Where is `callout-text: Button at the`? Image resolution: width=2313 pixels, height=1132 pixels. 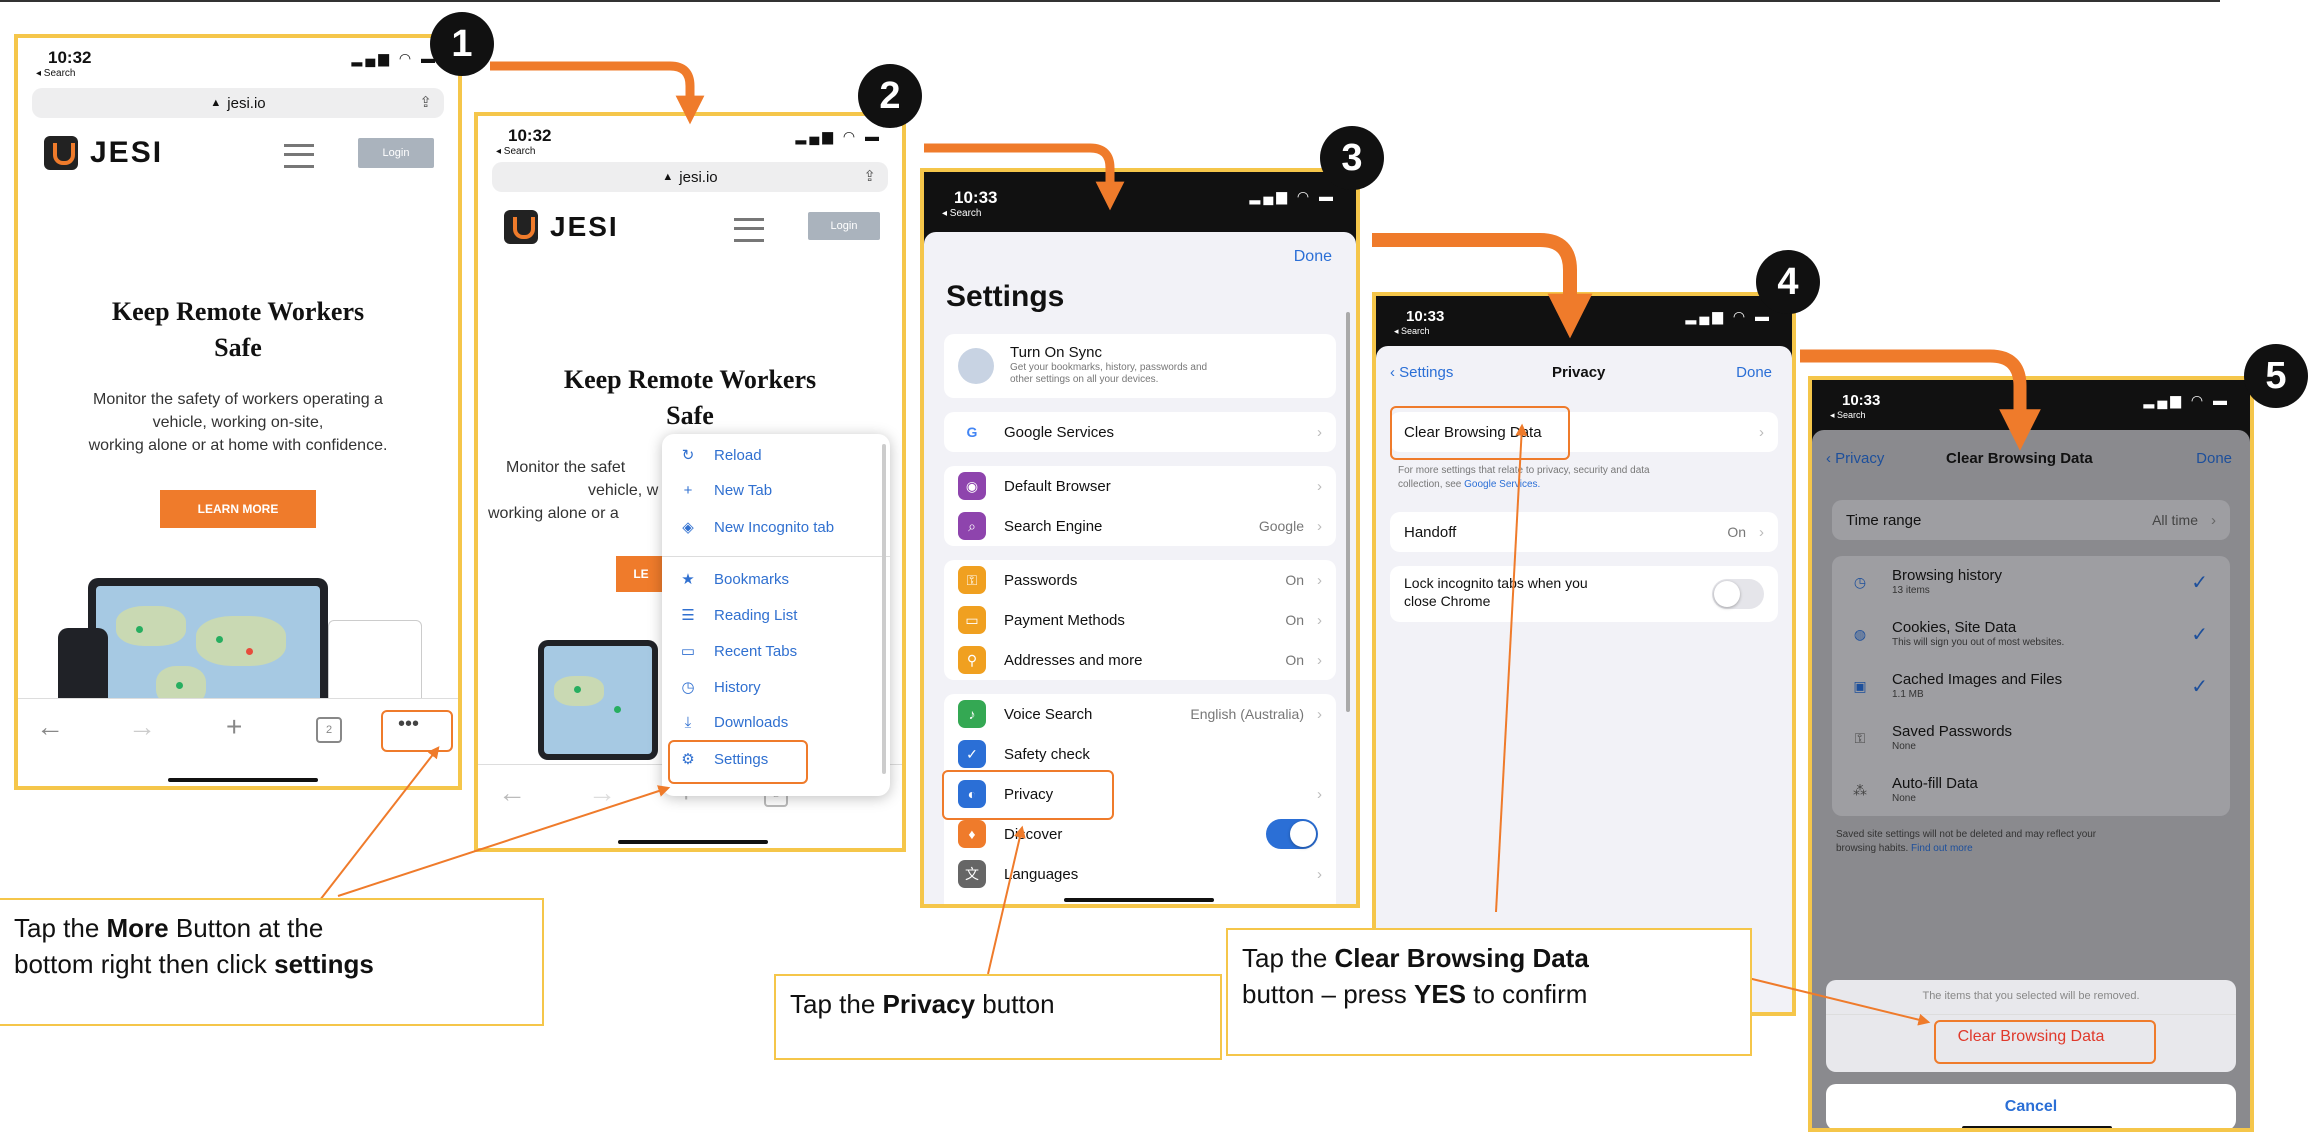 callout-text: Button at the is located at coordinates (246, 928).